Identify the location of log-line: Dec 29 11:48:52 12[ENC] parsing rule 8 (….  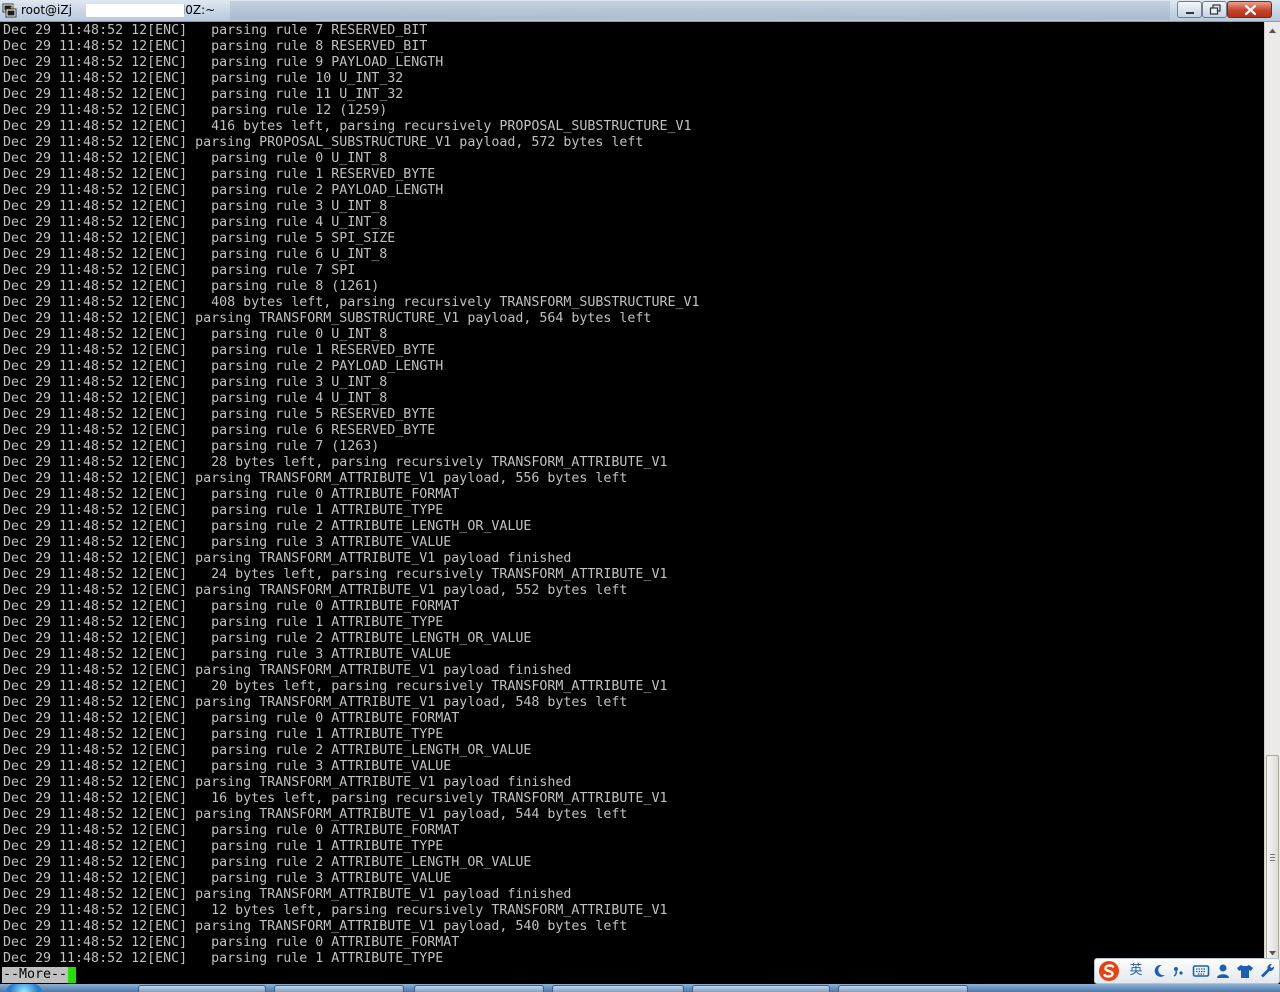
(191, 286).